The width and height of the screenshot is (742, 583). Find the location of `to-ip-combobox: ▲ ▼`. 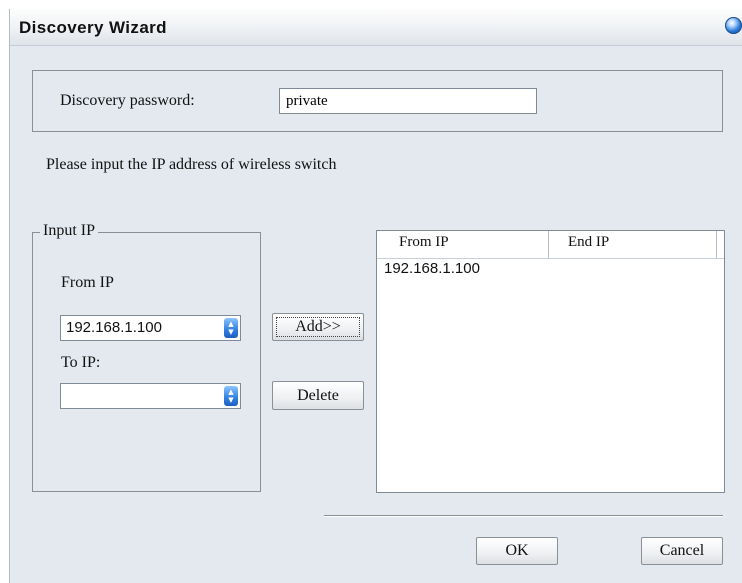

to-ip-combobox: ▲ ▼ is located at coordinates (150, 396).